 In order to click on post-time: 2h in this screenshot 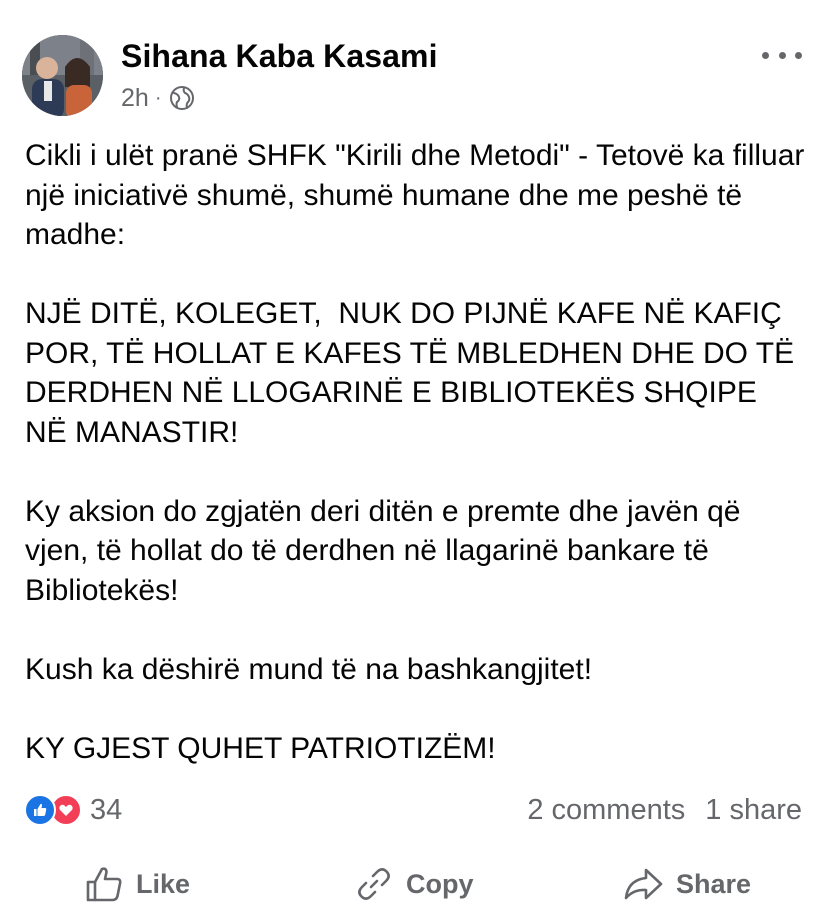, I will do `click(135, 98)`.